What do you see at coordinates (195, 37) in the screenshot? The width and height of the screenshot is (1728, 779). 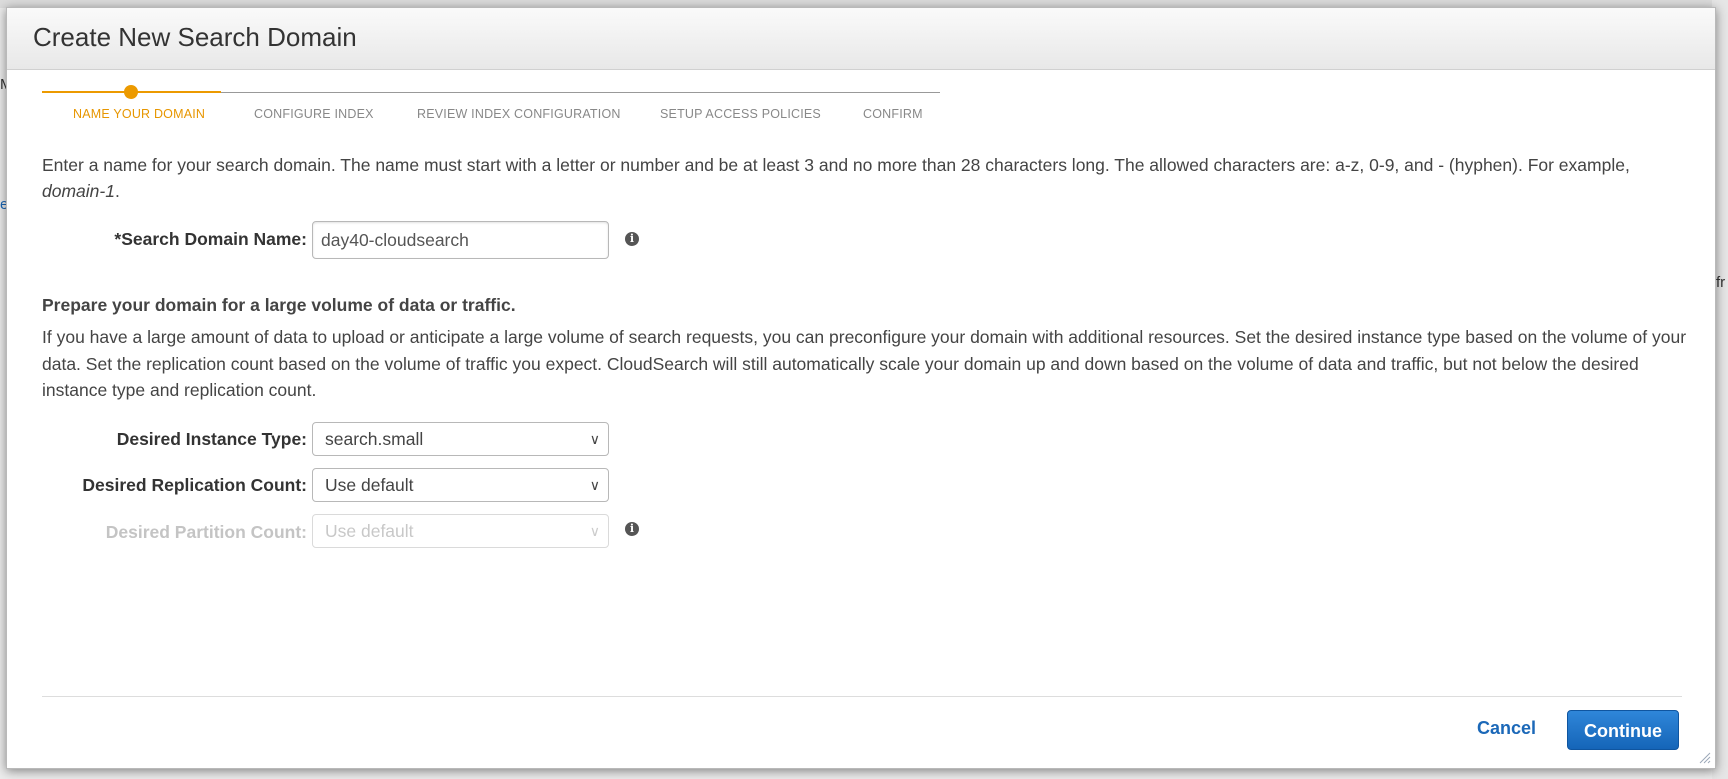 I see `dialog-title: Create New Search Domain` at bounding box center [195, 37].